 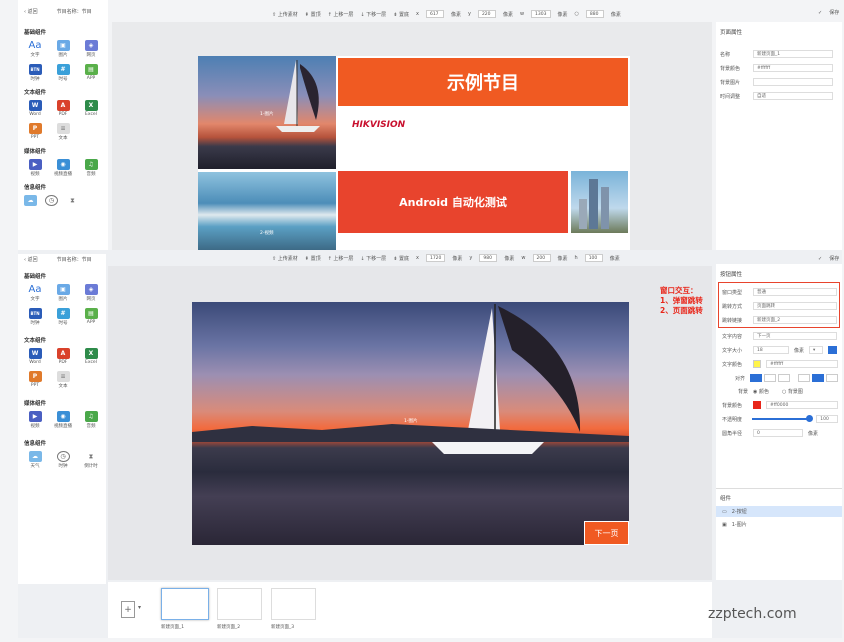 I want to click on top-comp-text: Aa 文字, so click(x=35, y=49).